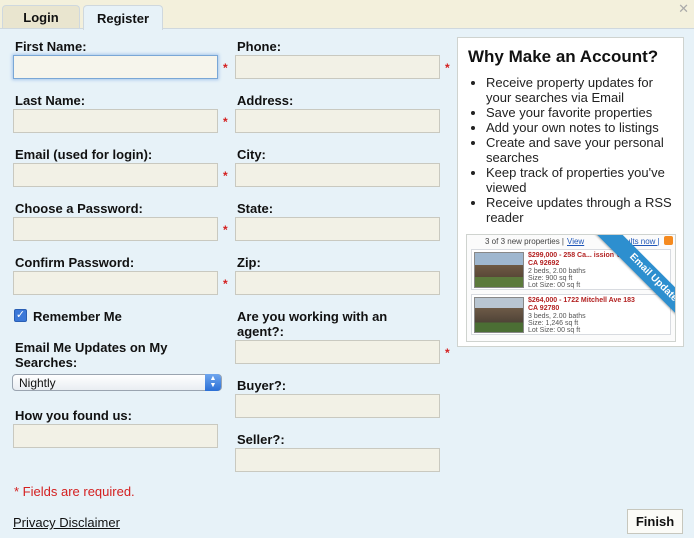 The image size is (694, 538). What do you see at coordinates (91, 355) in the screenshot?
I see `email-updates-label: Email Me Updates on My Searches:` at bounding box center [91, 355].